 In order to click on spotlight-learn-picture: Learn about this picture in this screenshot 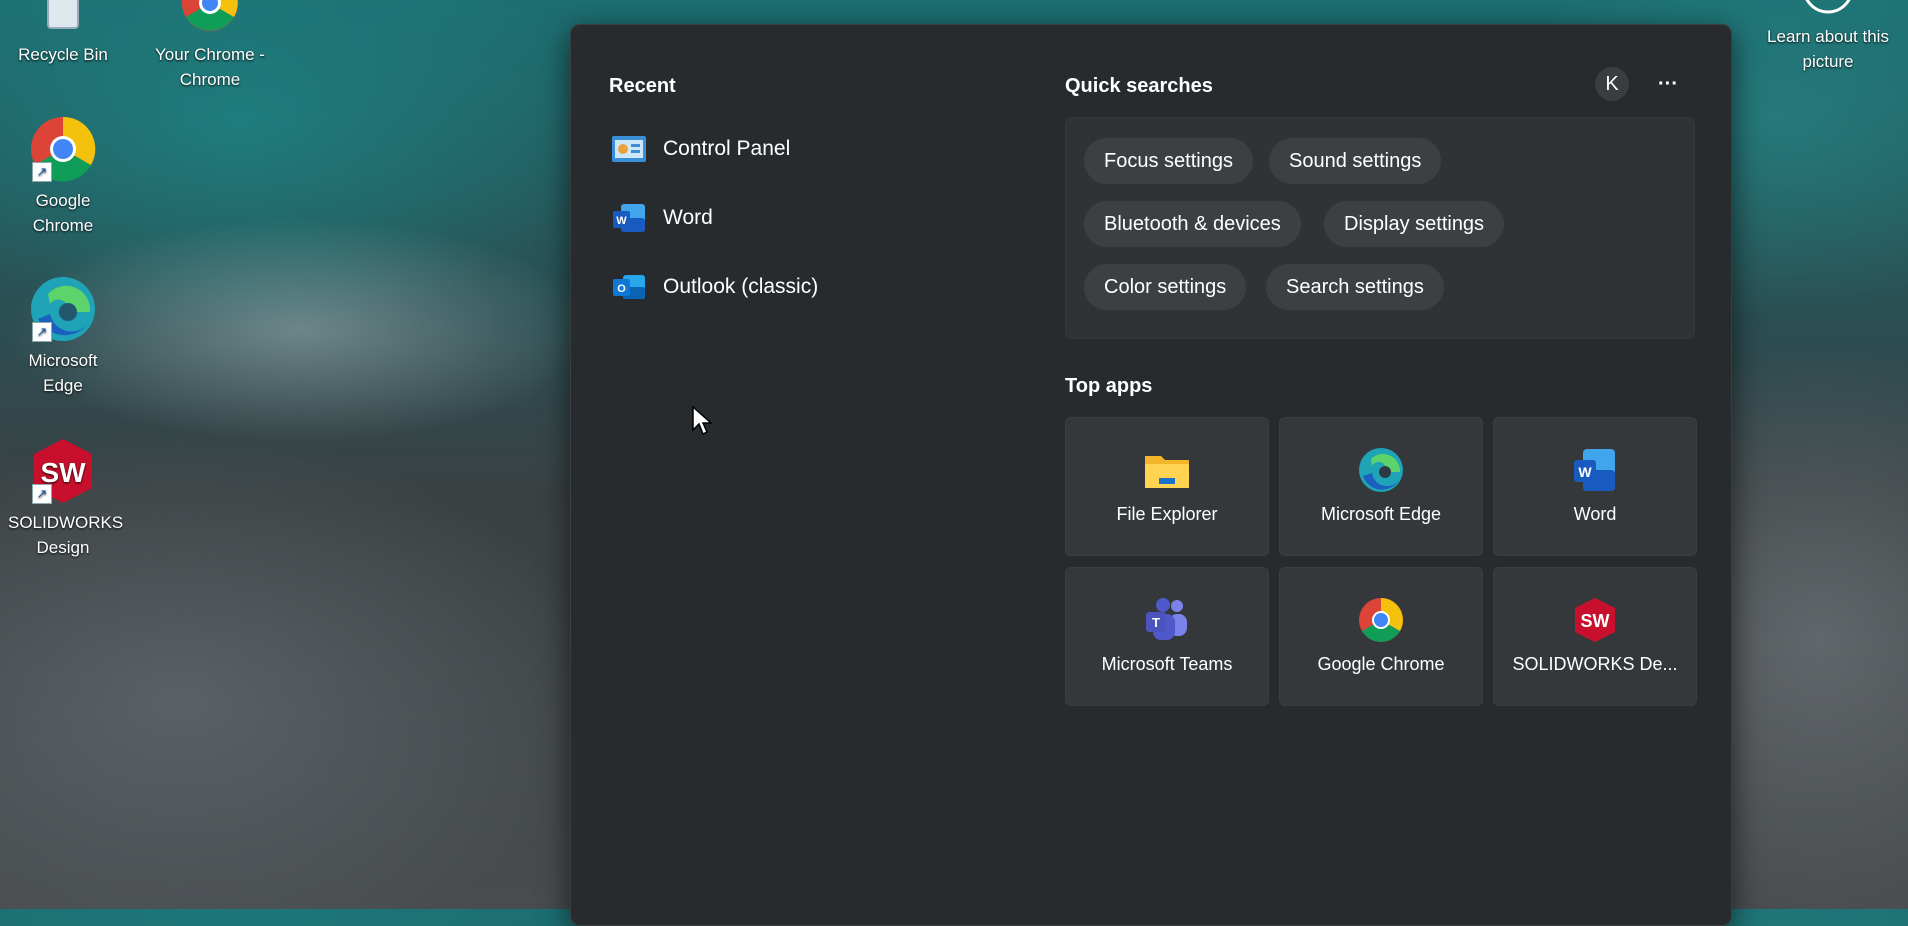, I will do `click(1828, 37)`.